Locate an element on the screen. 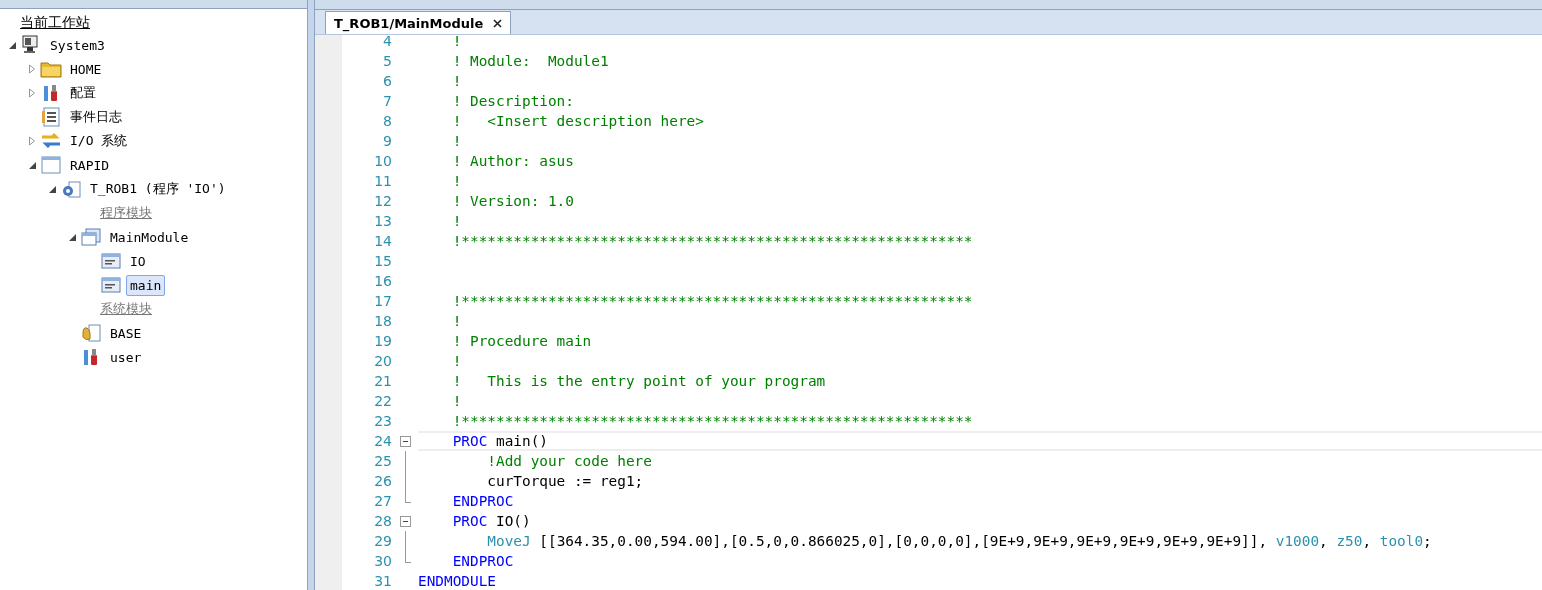 This screenshot has width=1542, height=590. tree-item: MainModule is located at coordinates (149, 237).